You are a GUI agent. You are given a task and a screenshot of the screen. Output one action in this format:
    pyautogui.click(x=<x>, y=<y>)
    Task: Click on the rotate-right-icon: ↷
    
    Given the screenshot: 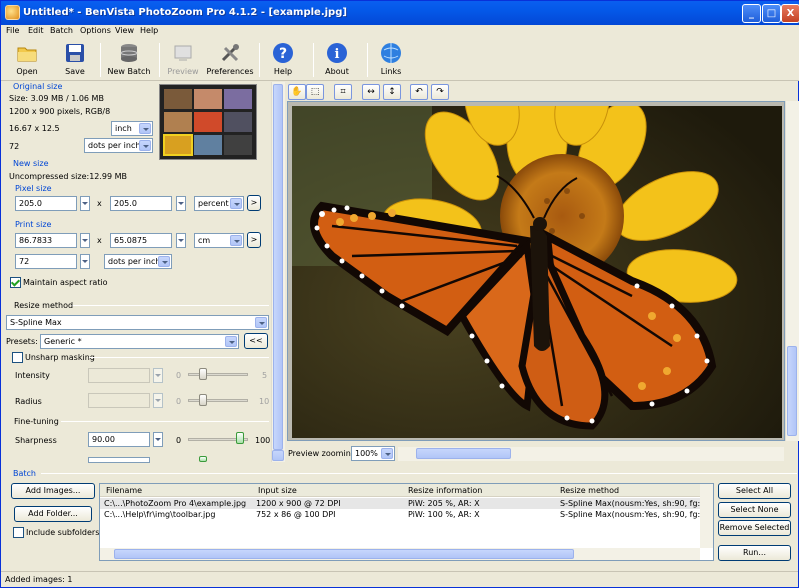 What is the action you would take?
    pyautogui.click(x=440, y=92)
    